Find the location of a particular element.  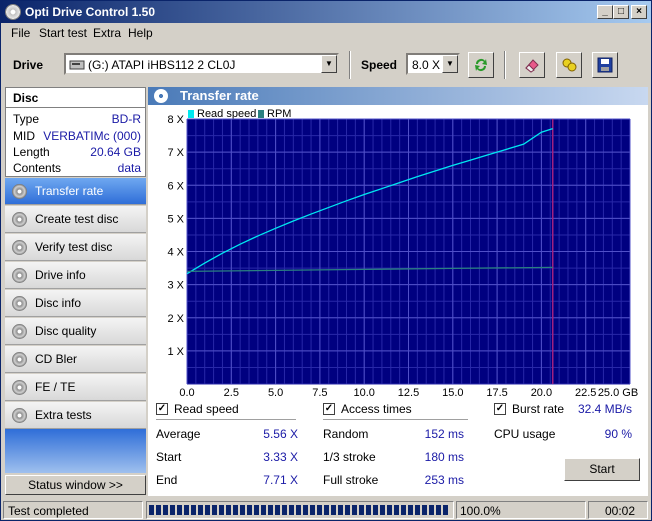

refresh-button is located at coordinates (481, 65).